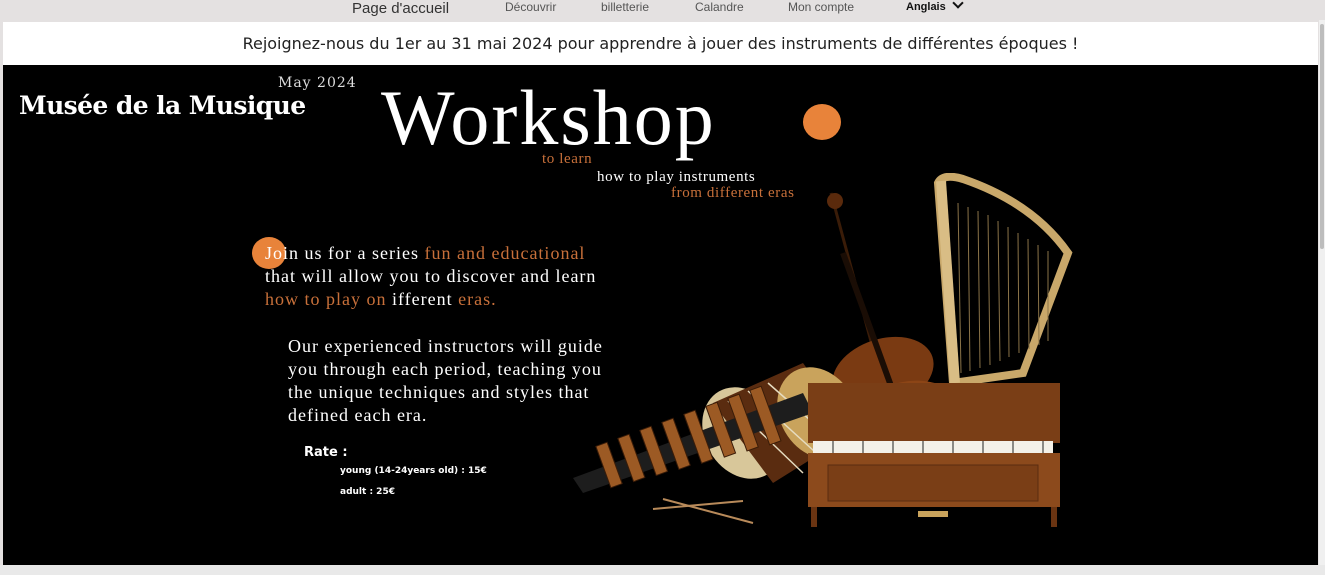 This screenshot has width=1325, height=575. Describe the element at coordinates (439, 392) in the screenshot. I see `description-line: the unique techniques and styles that` at that location.